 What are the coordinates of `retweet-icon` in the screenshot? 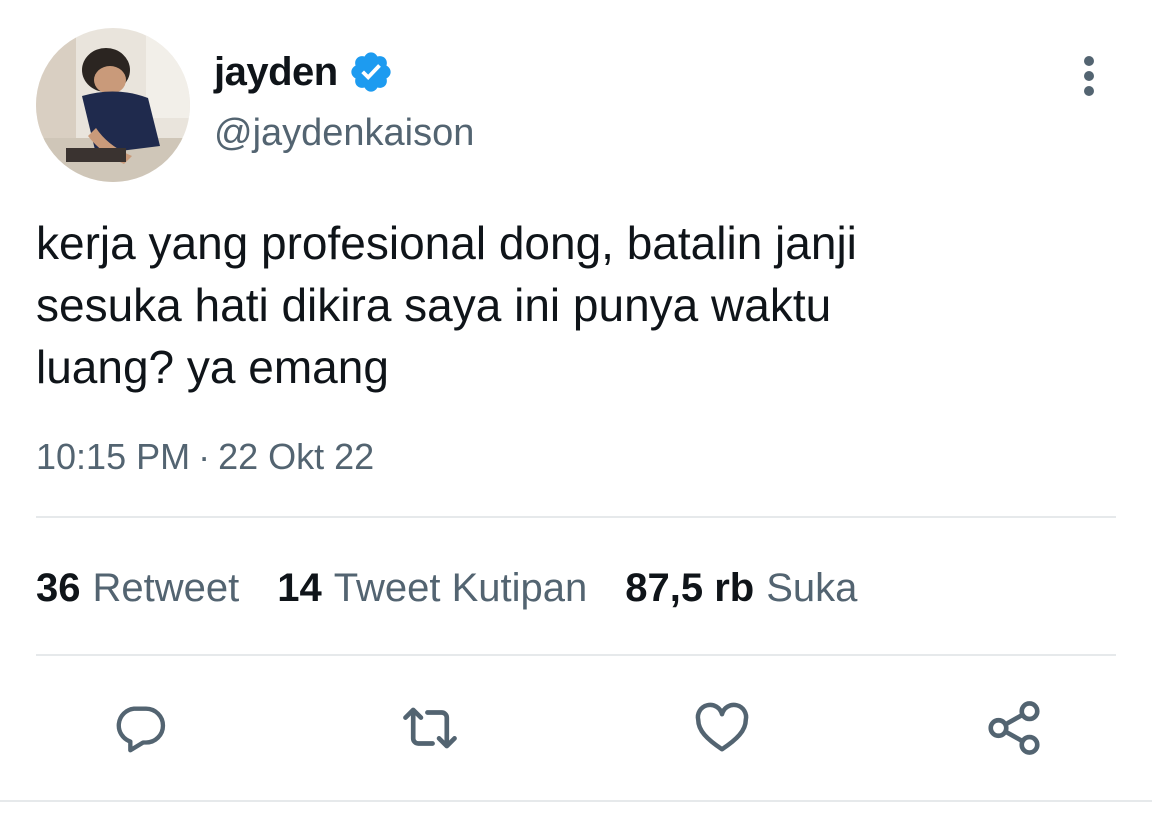 It's located at (430, 728).